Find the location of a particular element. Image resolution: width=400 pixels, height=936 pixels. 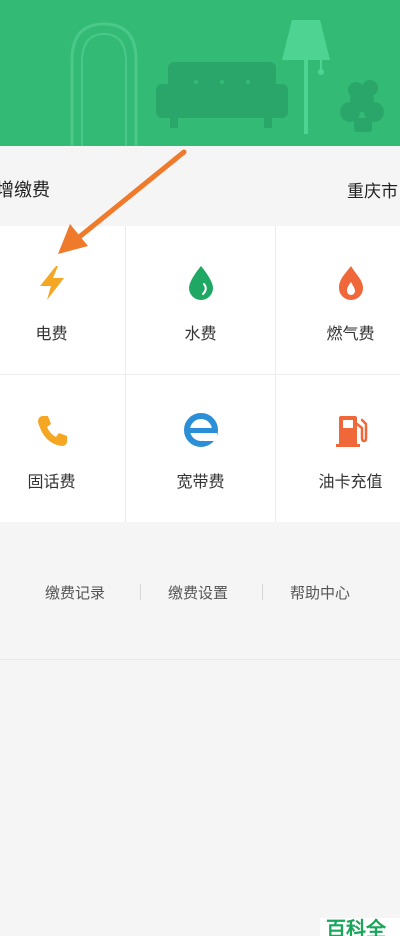

service-label: 燃气费 is located at coordinates (350, 333).